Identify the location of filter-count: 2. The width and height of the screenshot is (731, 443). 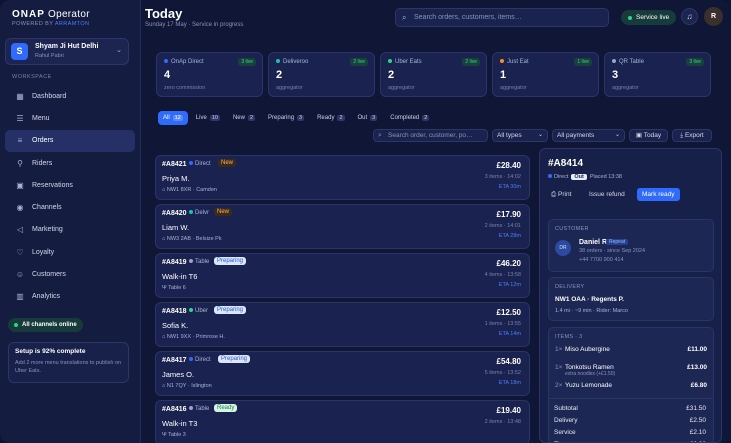
(341, 118).